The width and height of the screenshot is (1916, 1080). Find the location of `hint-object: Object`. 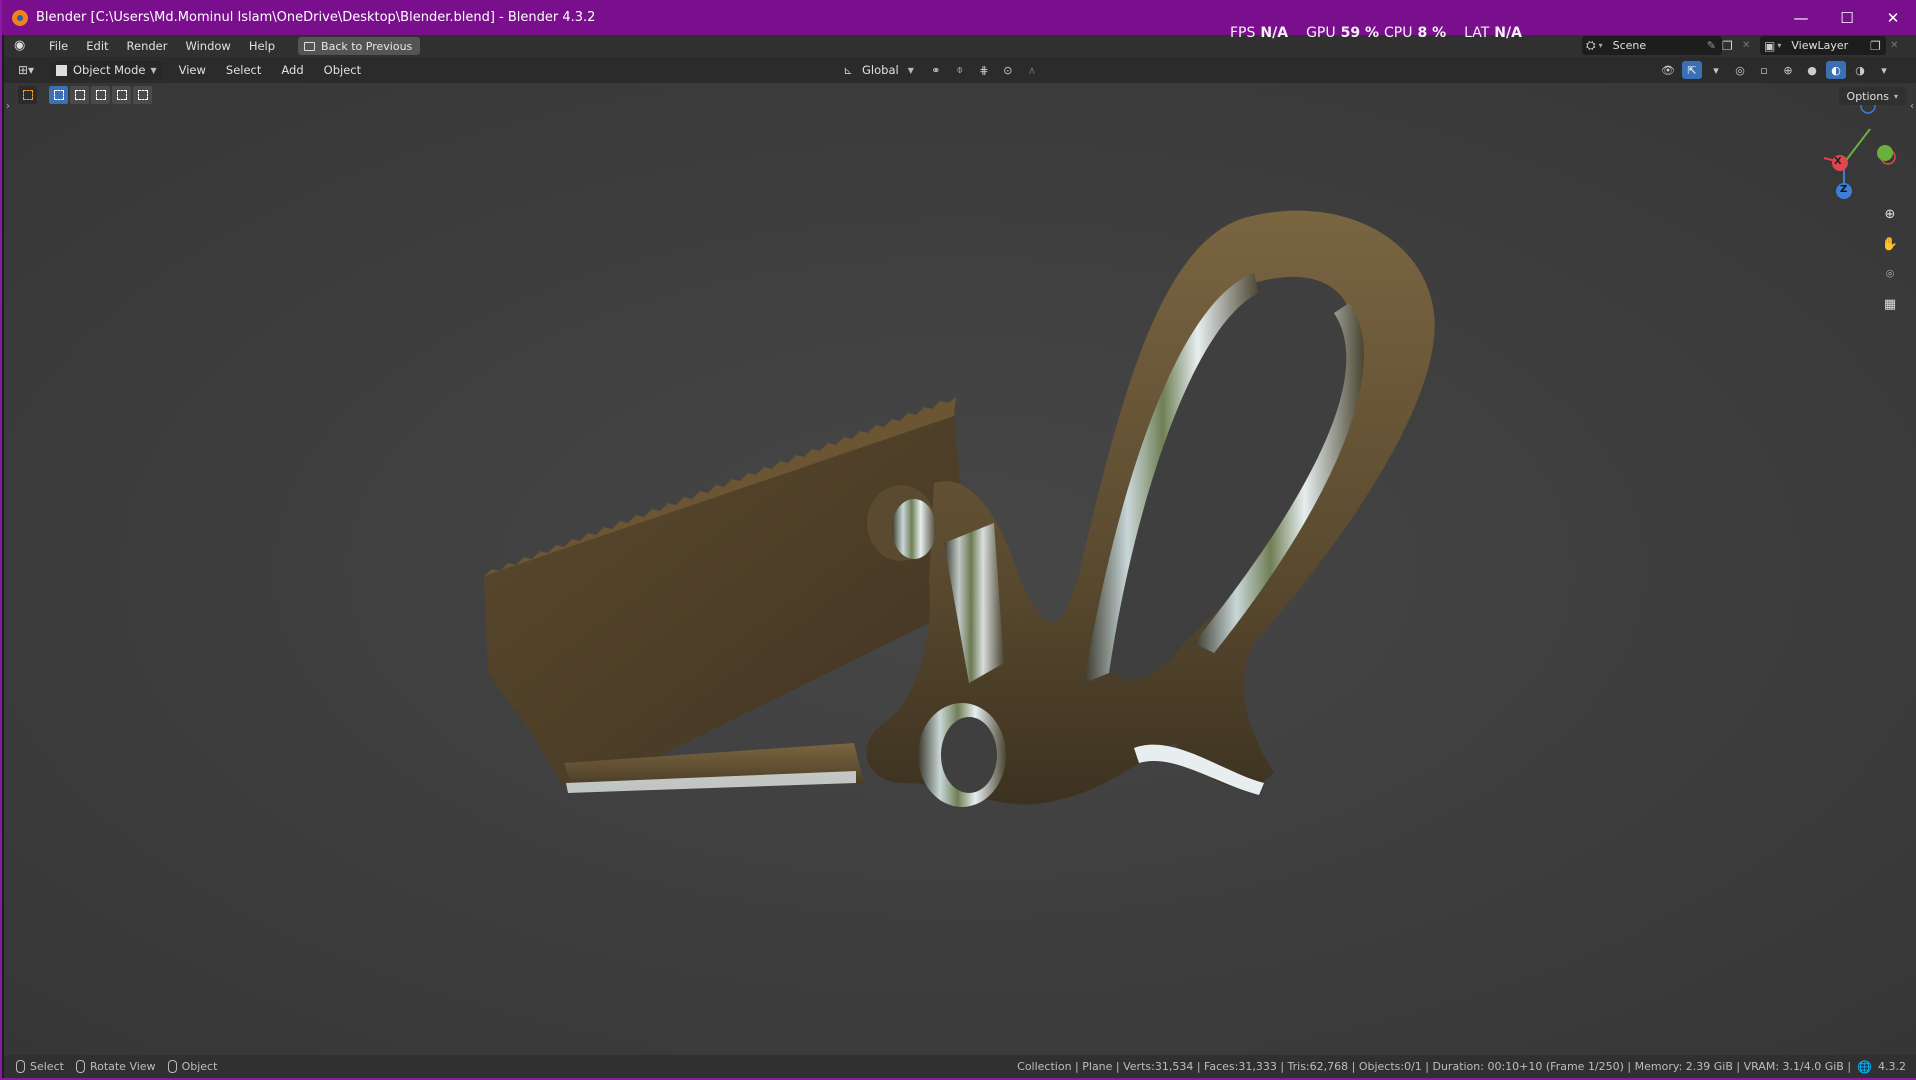

hint-object: Object is located at coordinates (192, 1066).